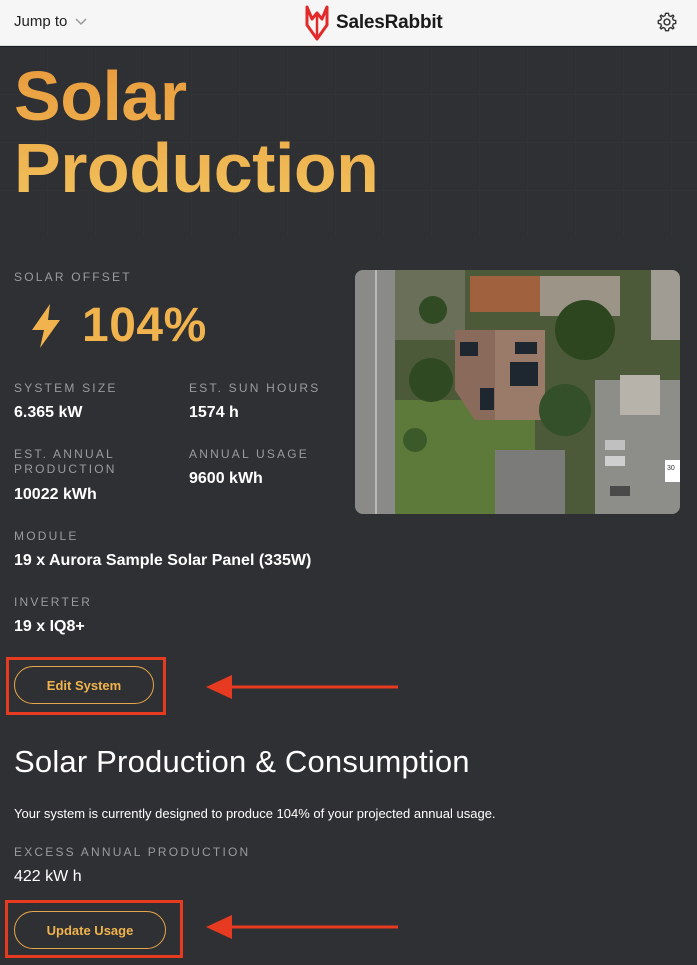 This screenshot has height=965, width=697. I want to click on excess-production-value: 422 kW h, so click(48, 876).